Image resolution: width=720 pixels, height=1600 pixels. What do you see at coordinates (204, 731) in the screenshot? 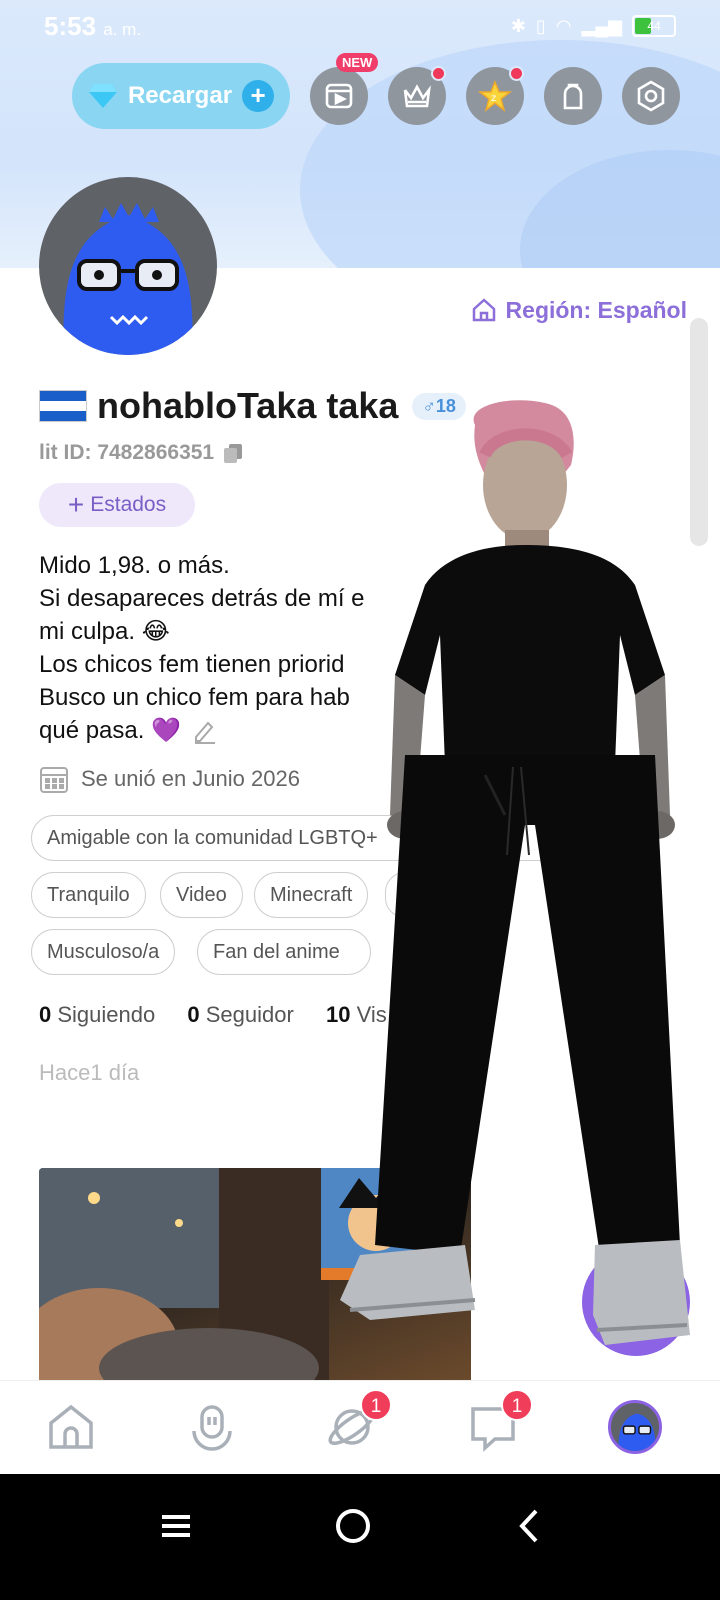
I see `edit-pencil-icon` at bounding box center [204, 731].